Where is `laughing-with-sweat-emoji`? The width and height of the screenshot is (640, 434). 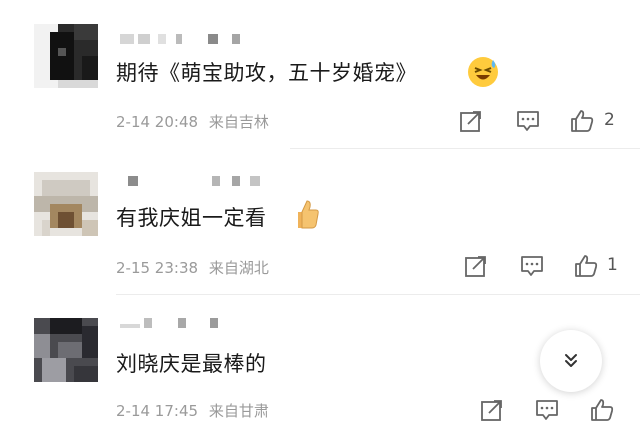
laughing-with-sweat-emoji is located at coordinates (483, 72).